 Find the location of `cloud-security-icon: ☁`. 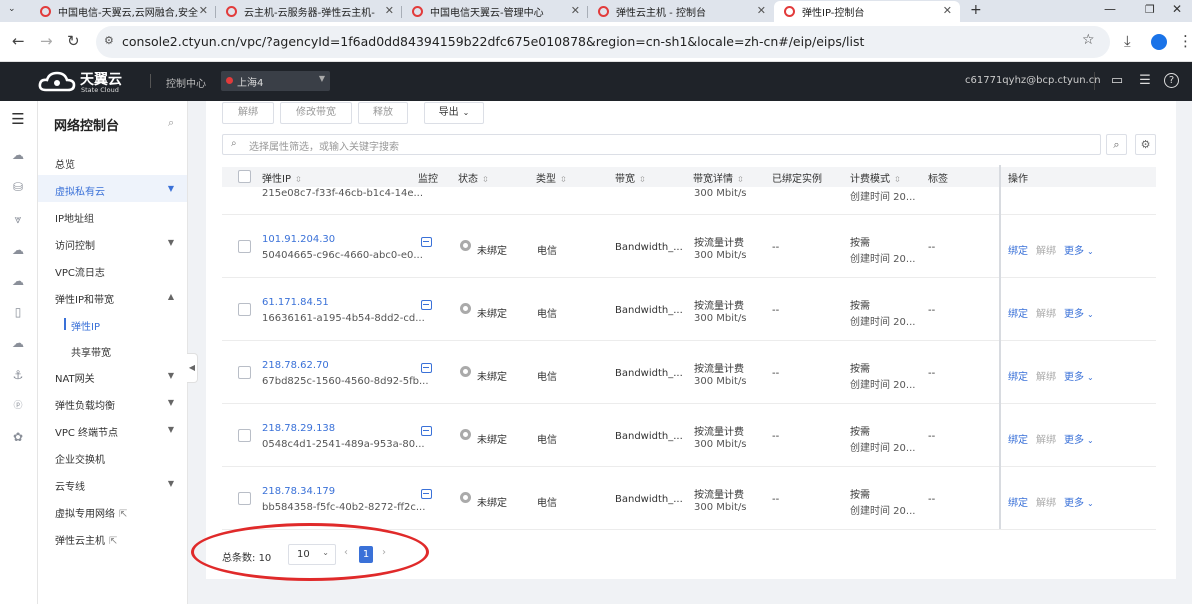

cloud-security-icon: ☁ is located at coordinates (18, 343).